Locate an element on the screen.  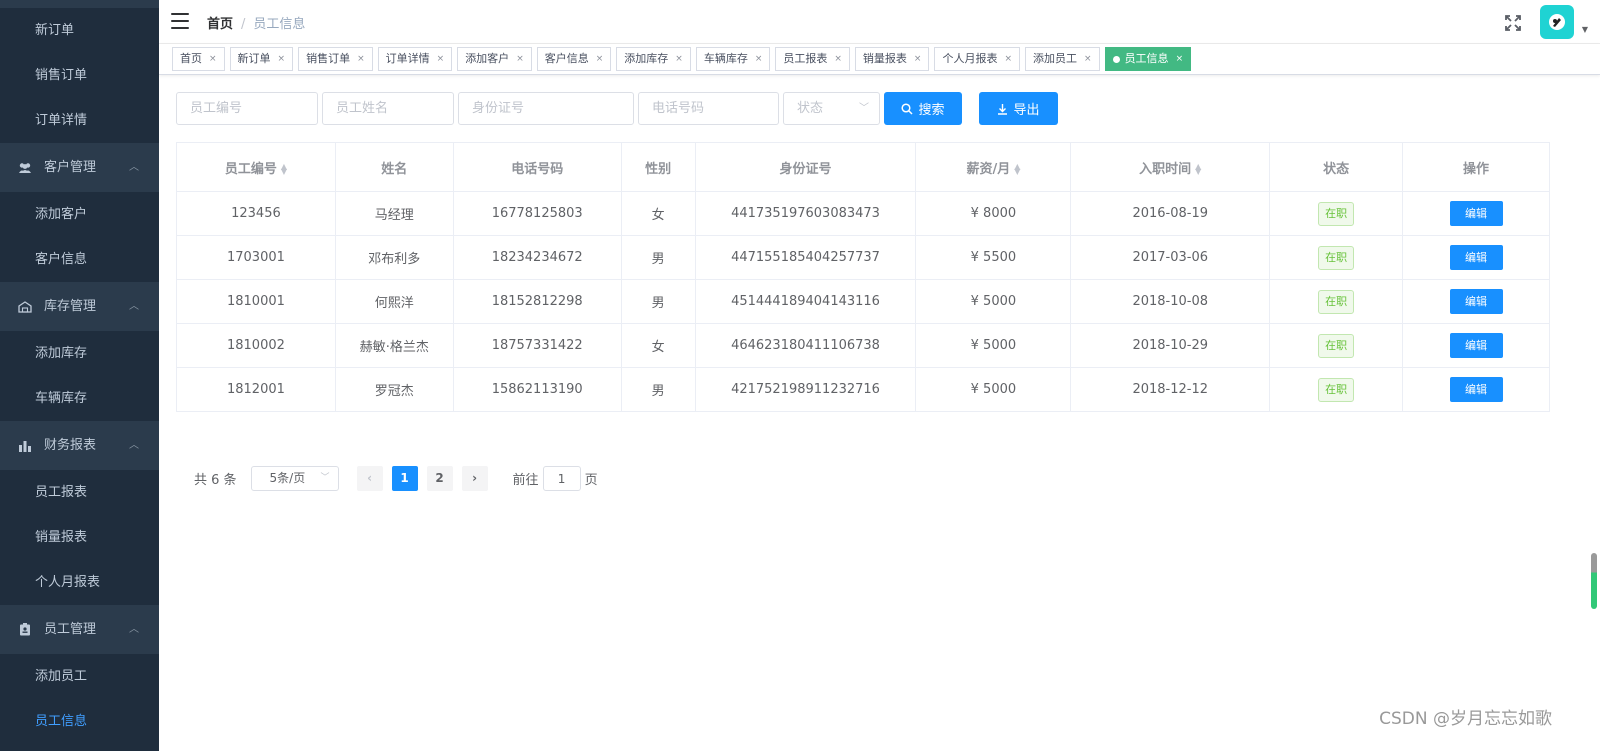
employee-id-input is located at coordinates (247, 108).